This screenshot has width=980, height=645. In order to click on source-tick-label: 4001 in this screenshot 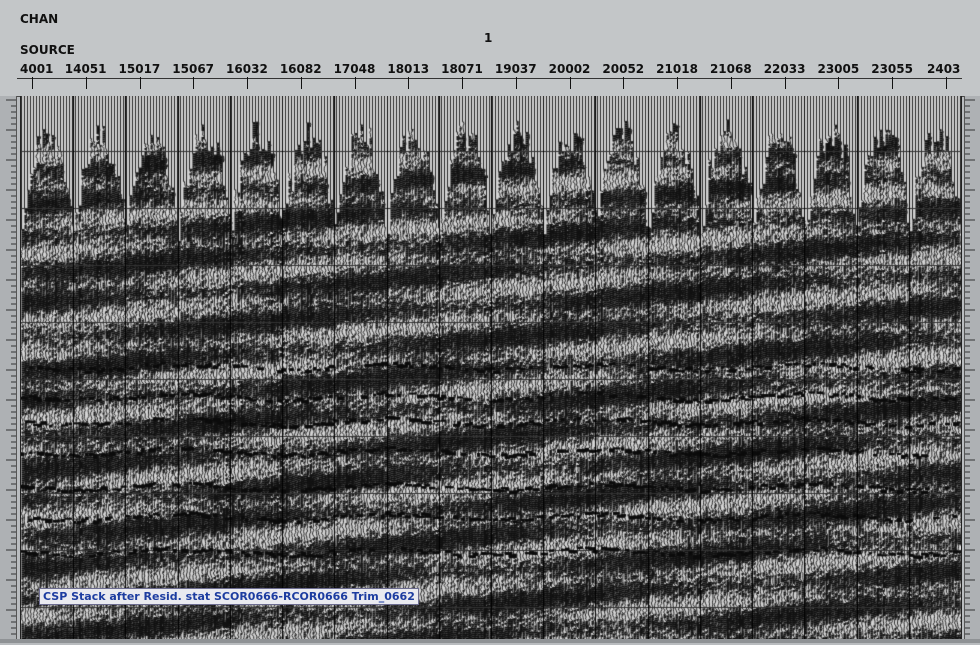, I will do `click(37, 69)`.